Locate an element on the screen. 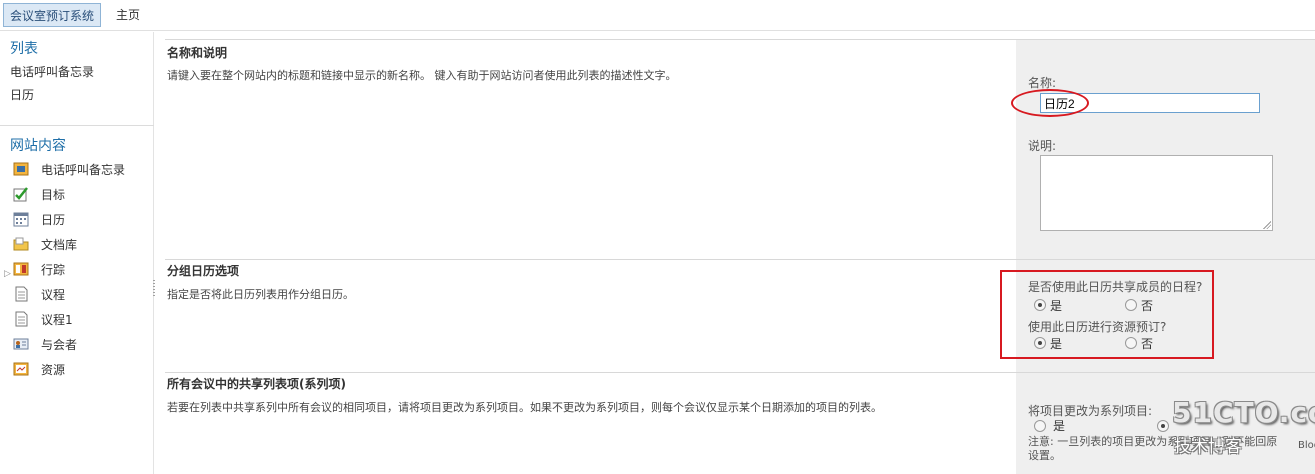  contacts-icon is located at coordinates (21, 344).